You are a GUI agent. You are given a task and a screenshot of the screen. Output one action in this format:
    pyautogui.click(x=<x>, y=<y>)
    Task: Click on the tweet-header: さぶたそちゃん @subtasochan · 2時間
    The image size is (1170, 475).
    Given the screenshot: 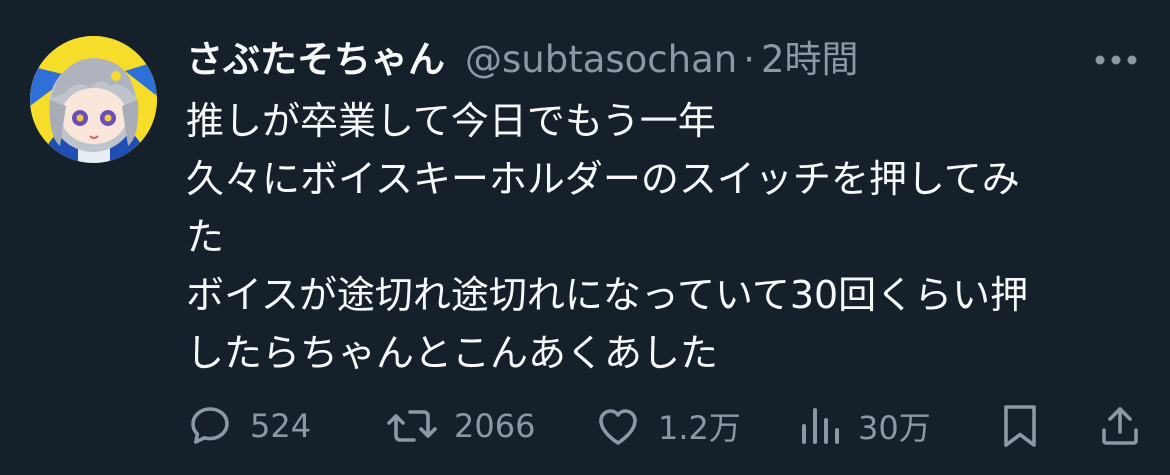 What is the action you would take?
    pyautogui.click(x=522, y=60)
    